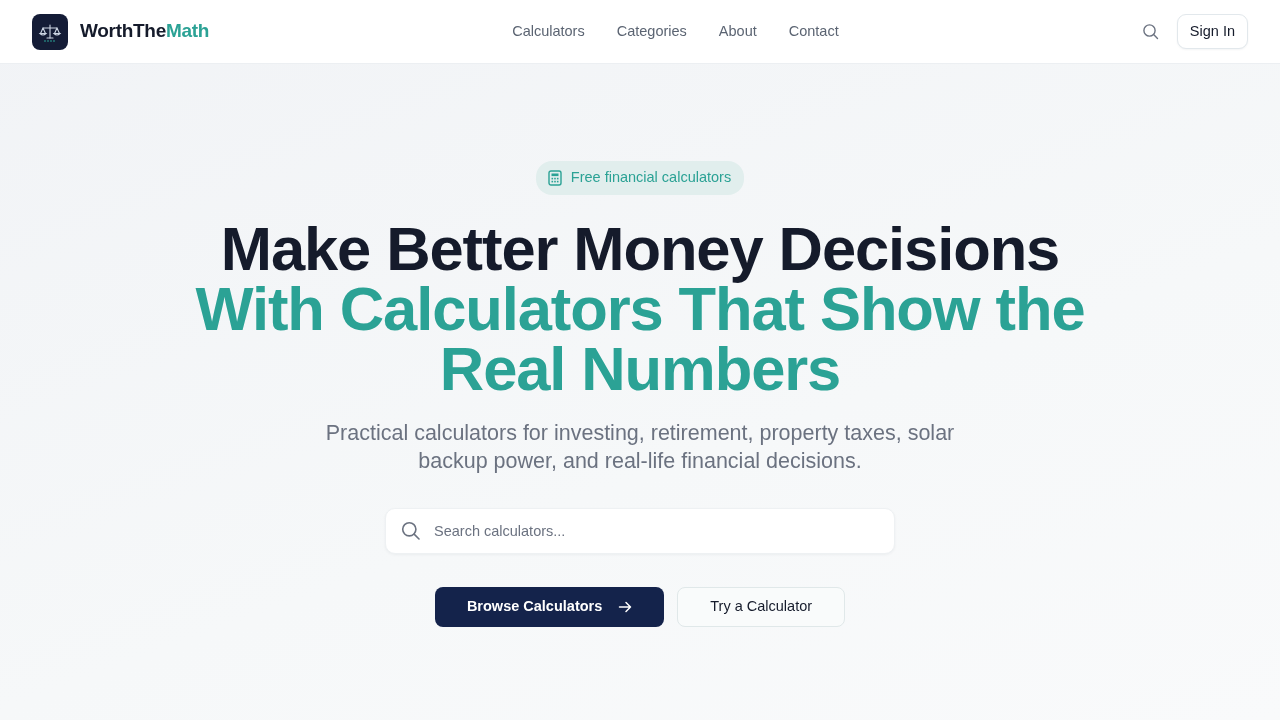 This screenshot has width=1280, height=720. I want to click on nav-link: Contact, so click(813, 31).